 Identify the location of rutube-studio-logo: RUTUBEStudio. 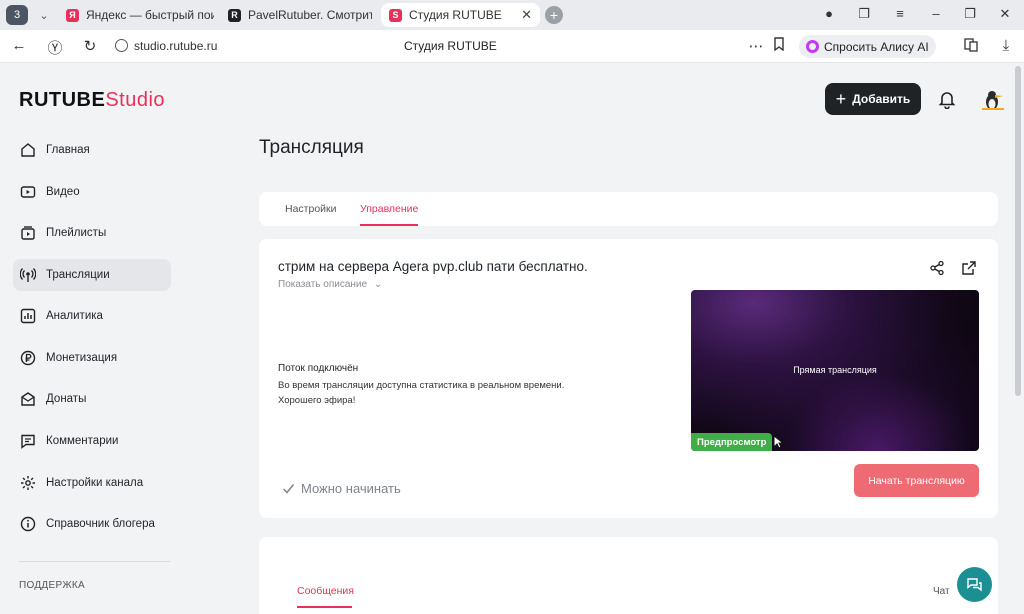
(92, 100).